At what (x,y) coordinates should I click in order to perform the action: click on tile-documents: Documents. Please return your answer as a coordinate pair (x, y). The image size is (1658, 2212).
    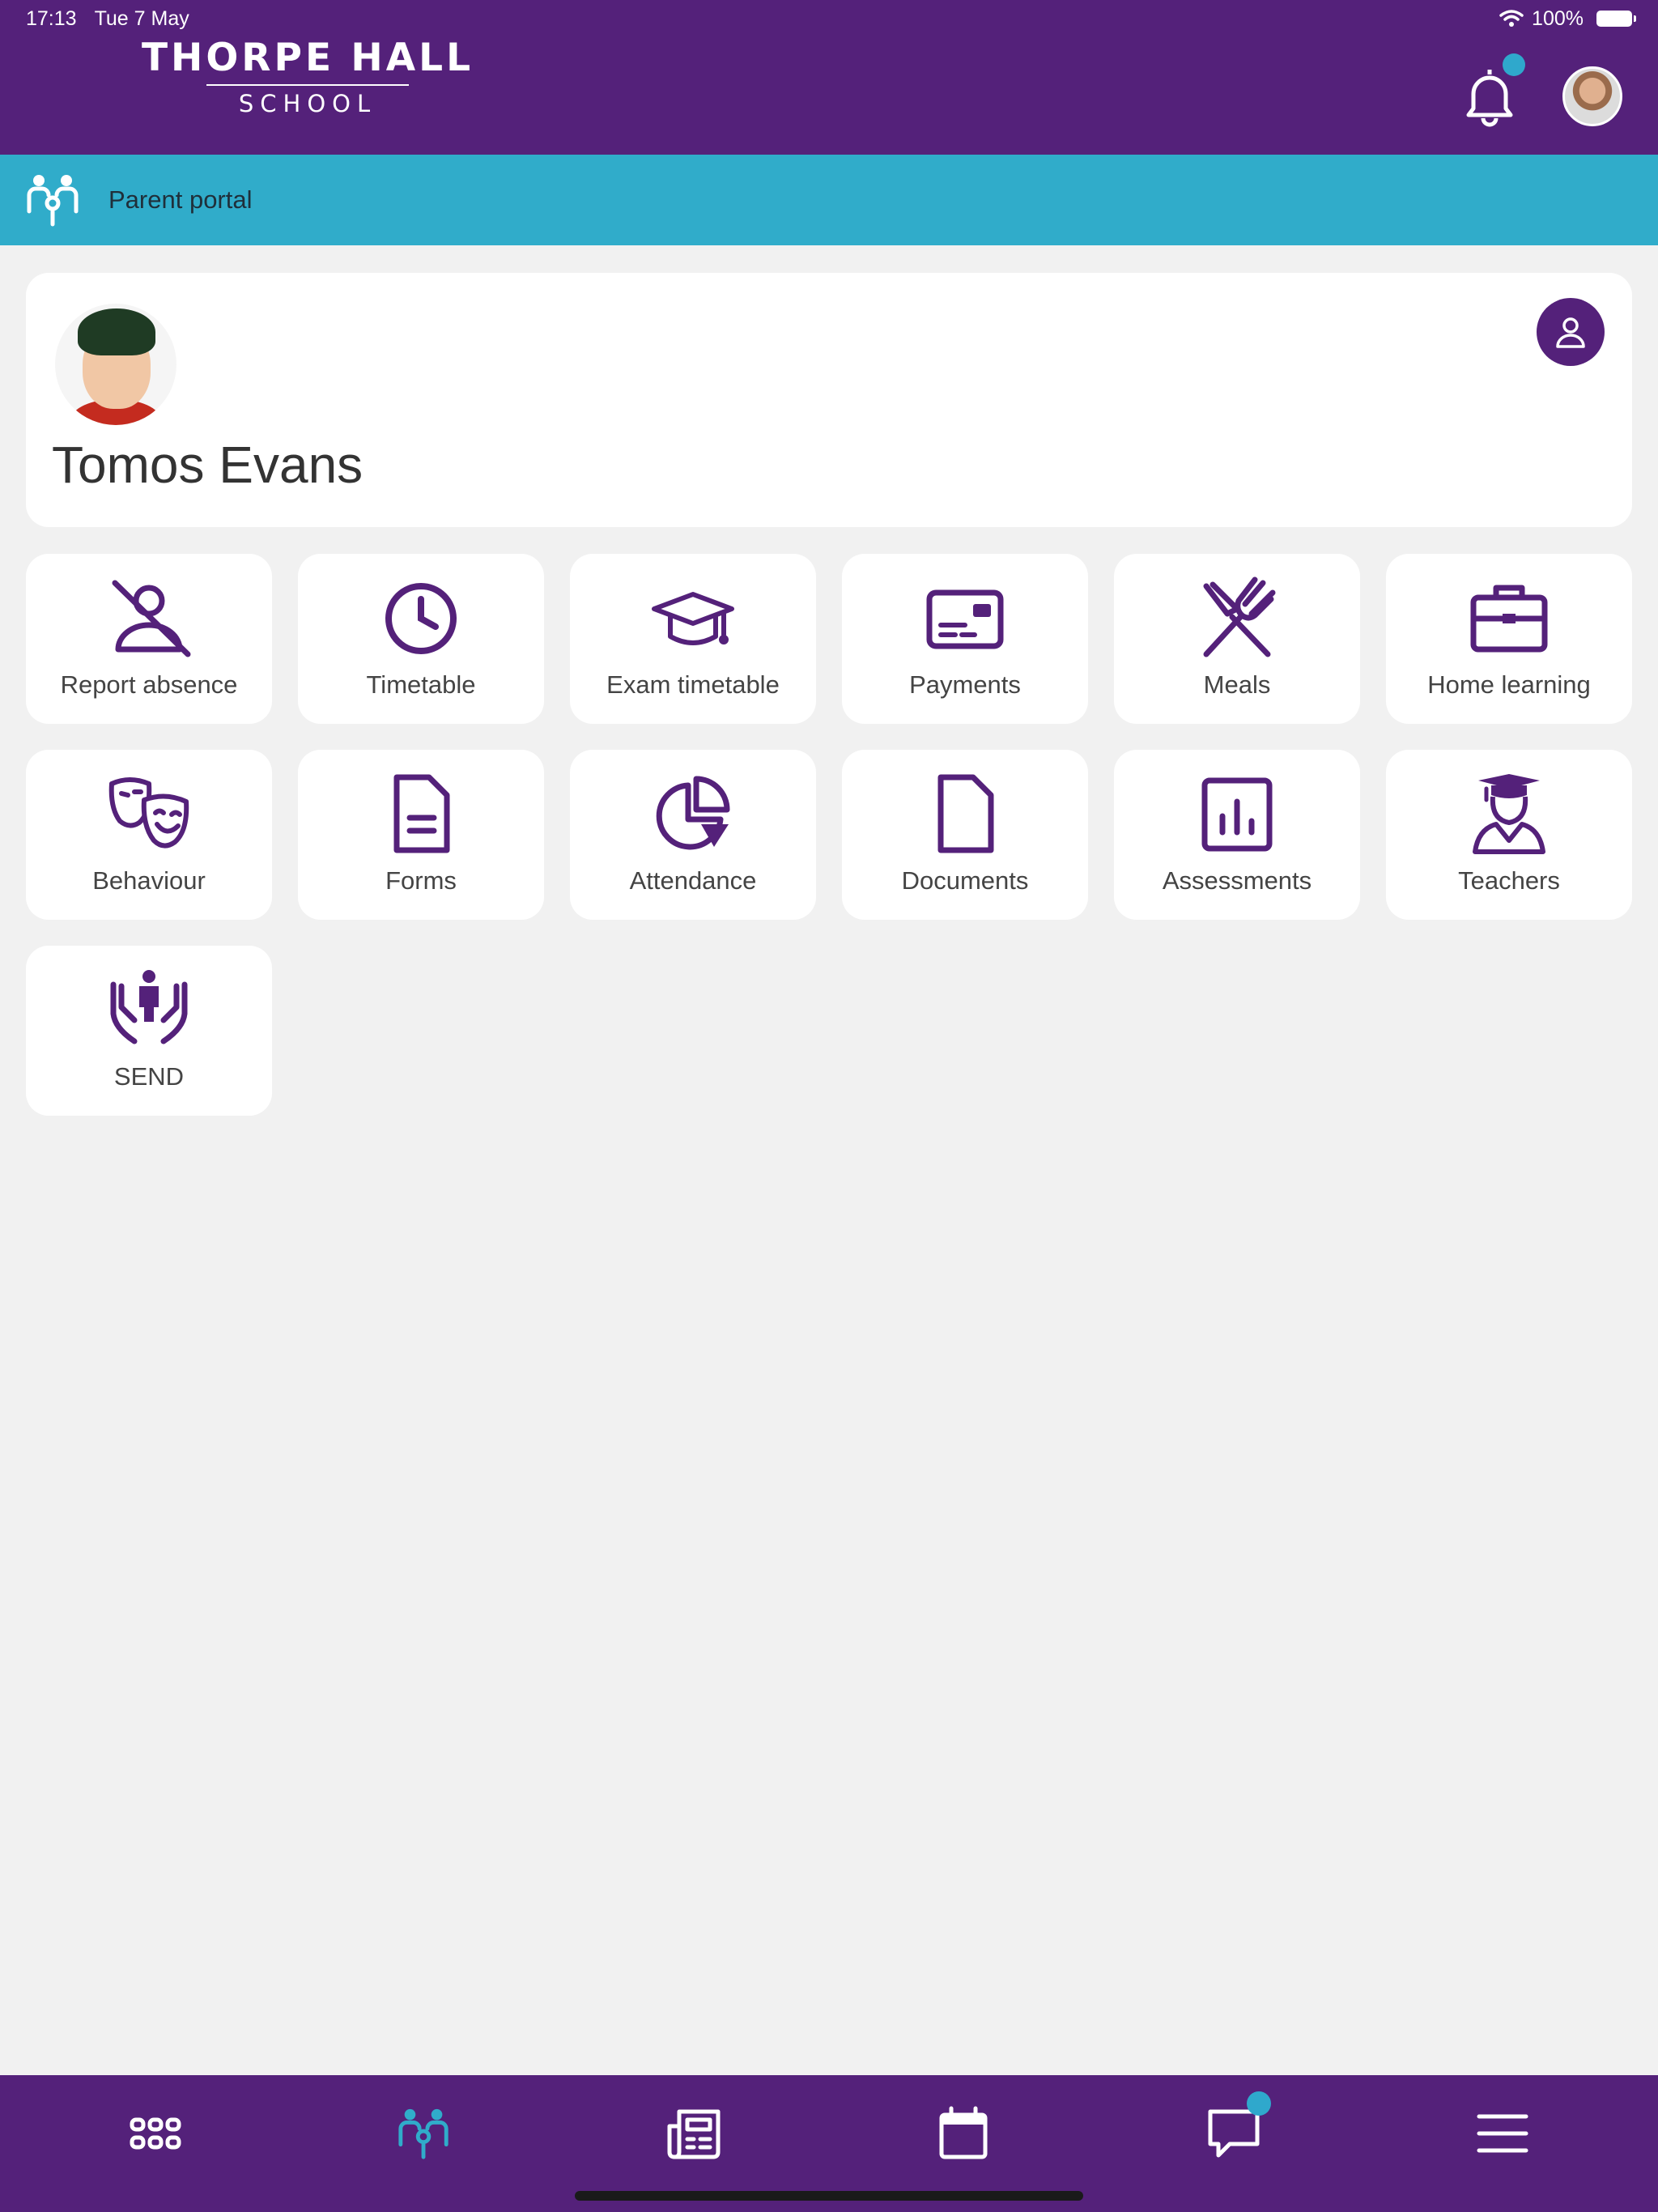
    Looking at the image, I should click on (965, 835).